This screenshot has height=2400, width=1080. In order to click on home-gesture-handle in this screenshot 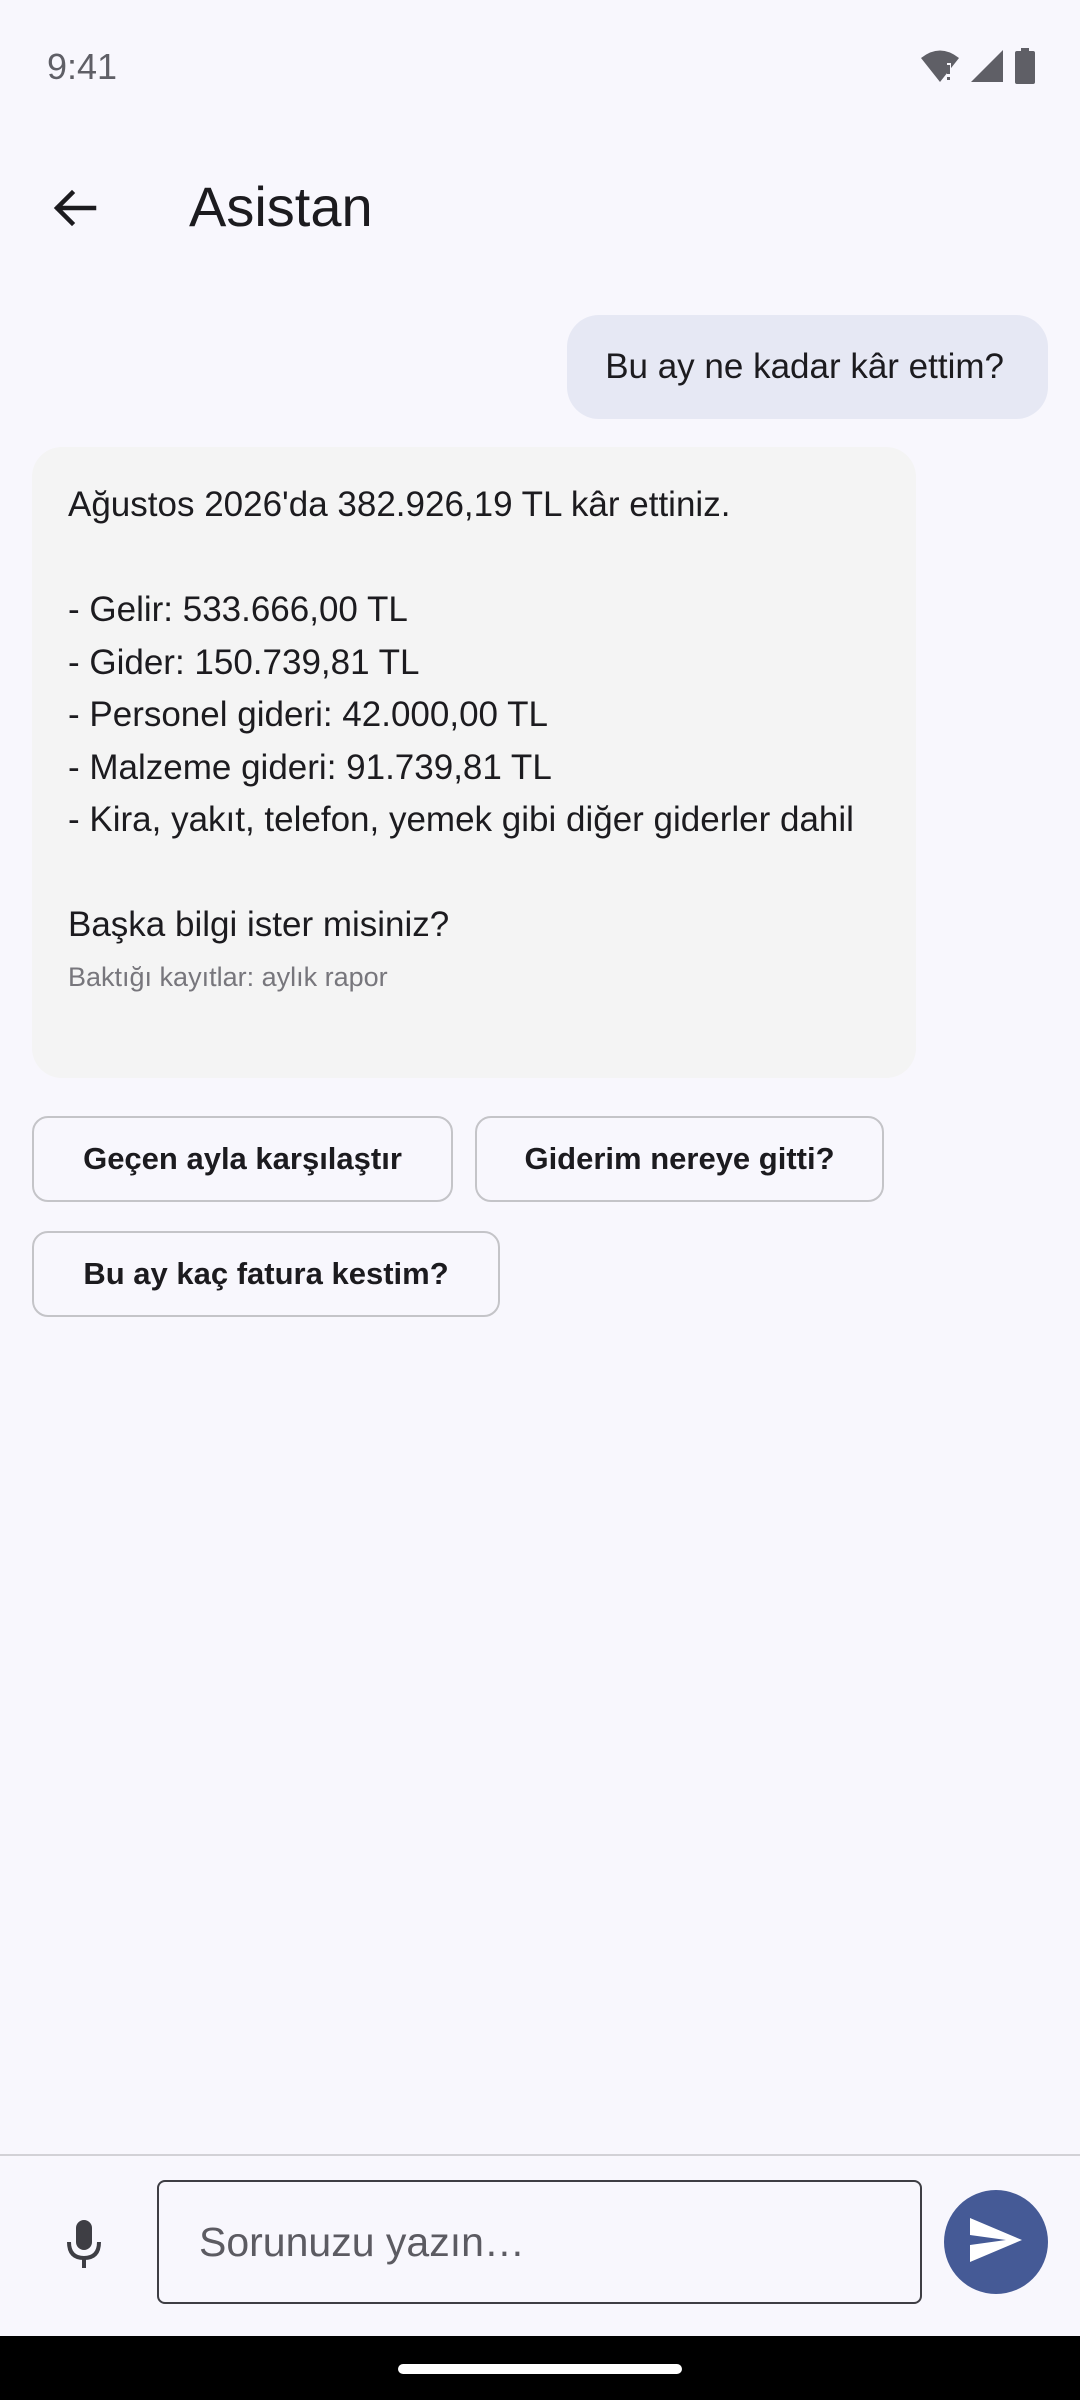, I will do `click(540, 2369)`.